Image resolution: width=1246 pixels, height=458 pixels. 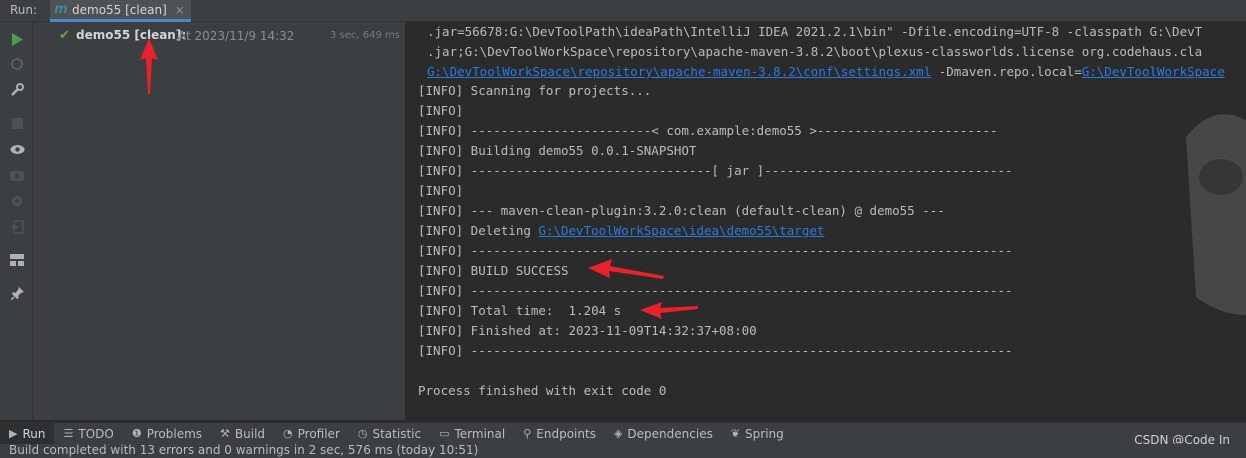 What do you see at coordinates (1216, 214) in the screenshot?
I see `duke-decoration-icon` at bounding box center [1216, 214].